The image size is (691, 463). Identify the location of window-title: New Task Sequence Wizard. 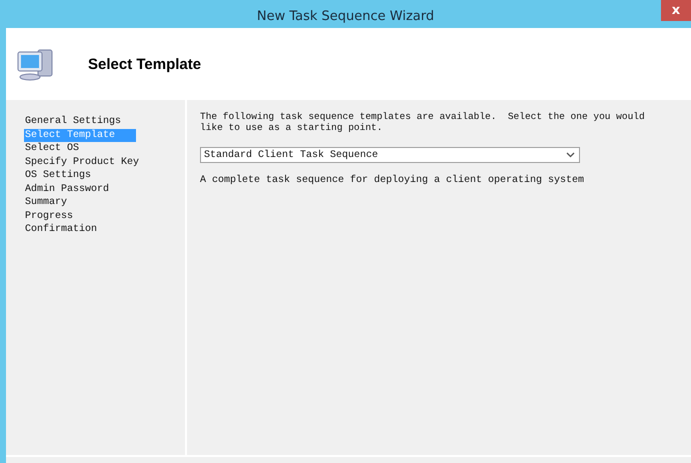
(345, 16).